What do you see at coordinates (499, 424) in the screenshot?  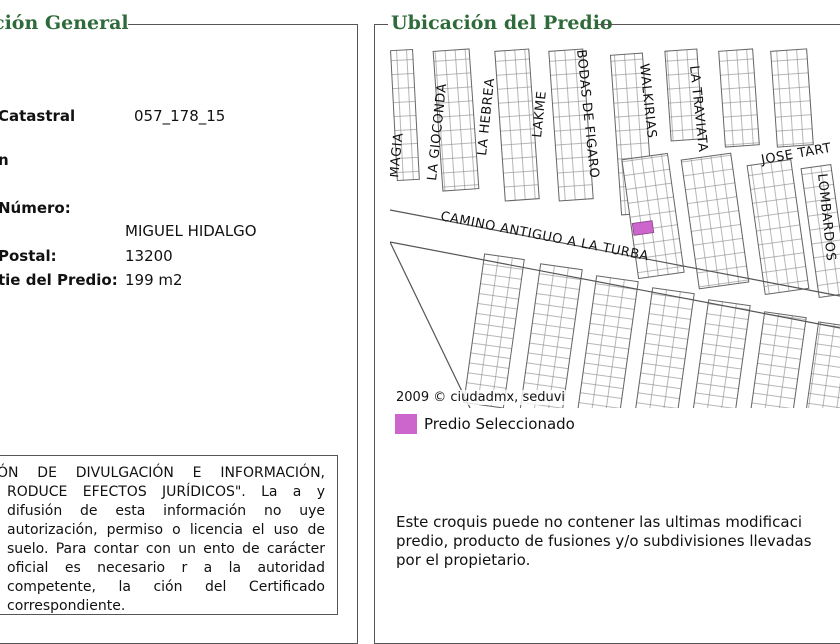 I see `map-legend-label: Predio Seleccionado` at bounding box center [499, 424].